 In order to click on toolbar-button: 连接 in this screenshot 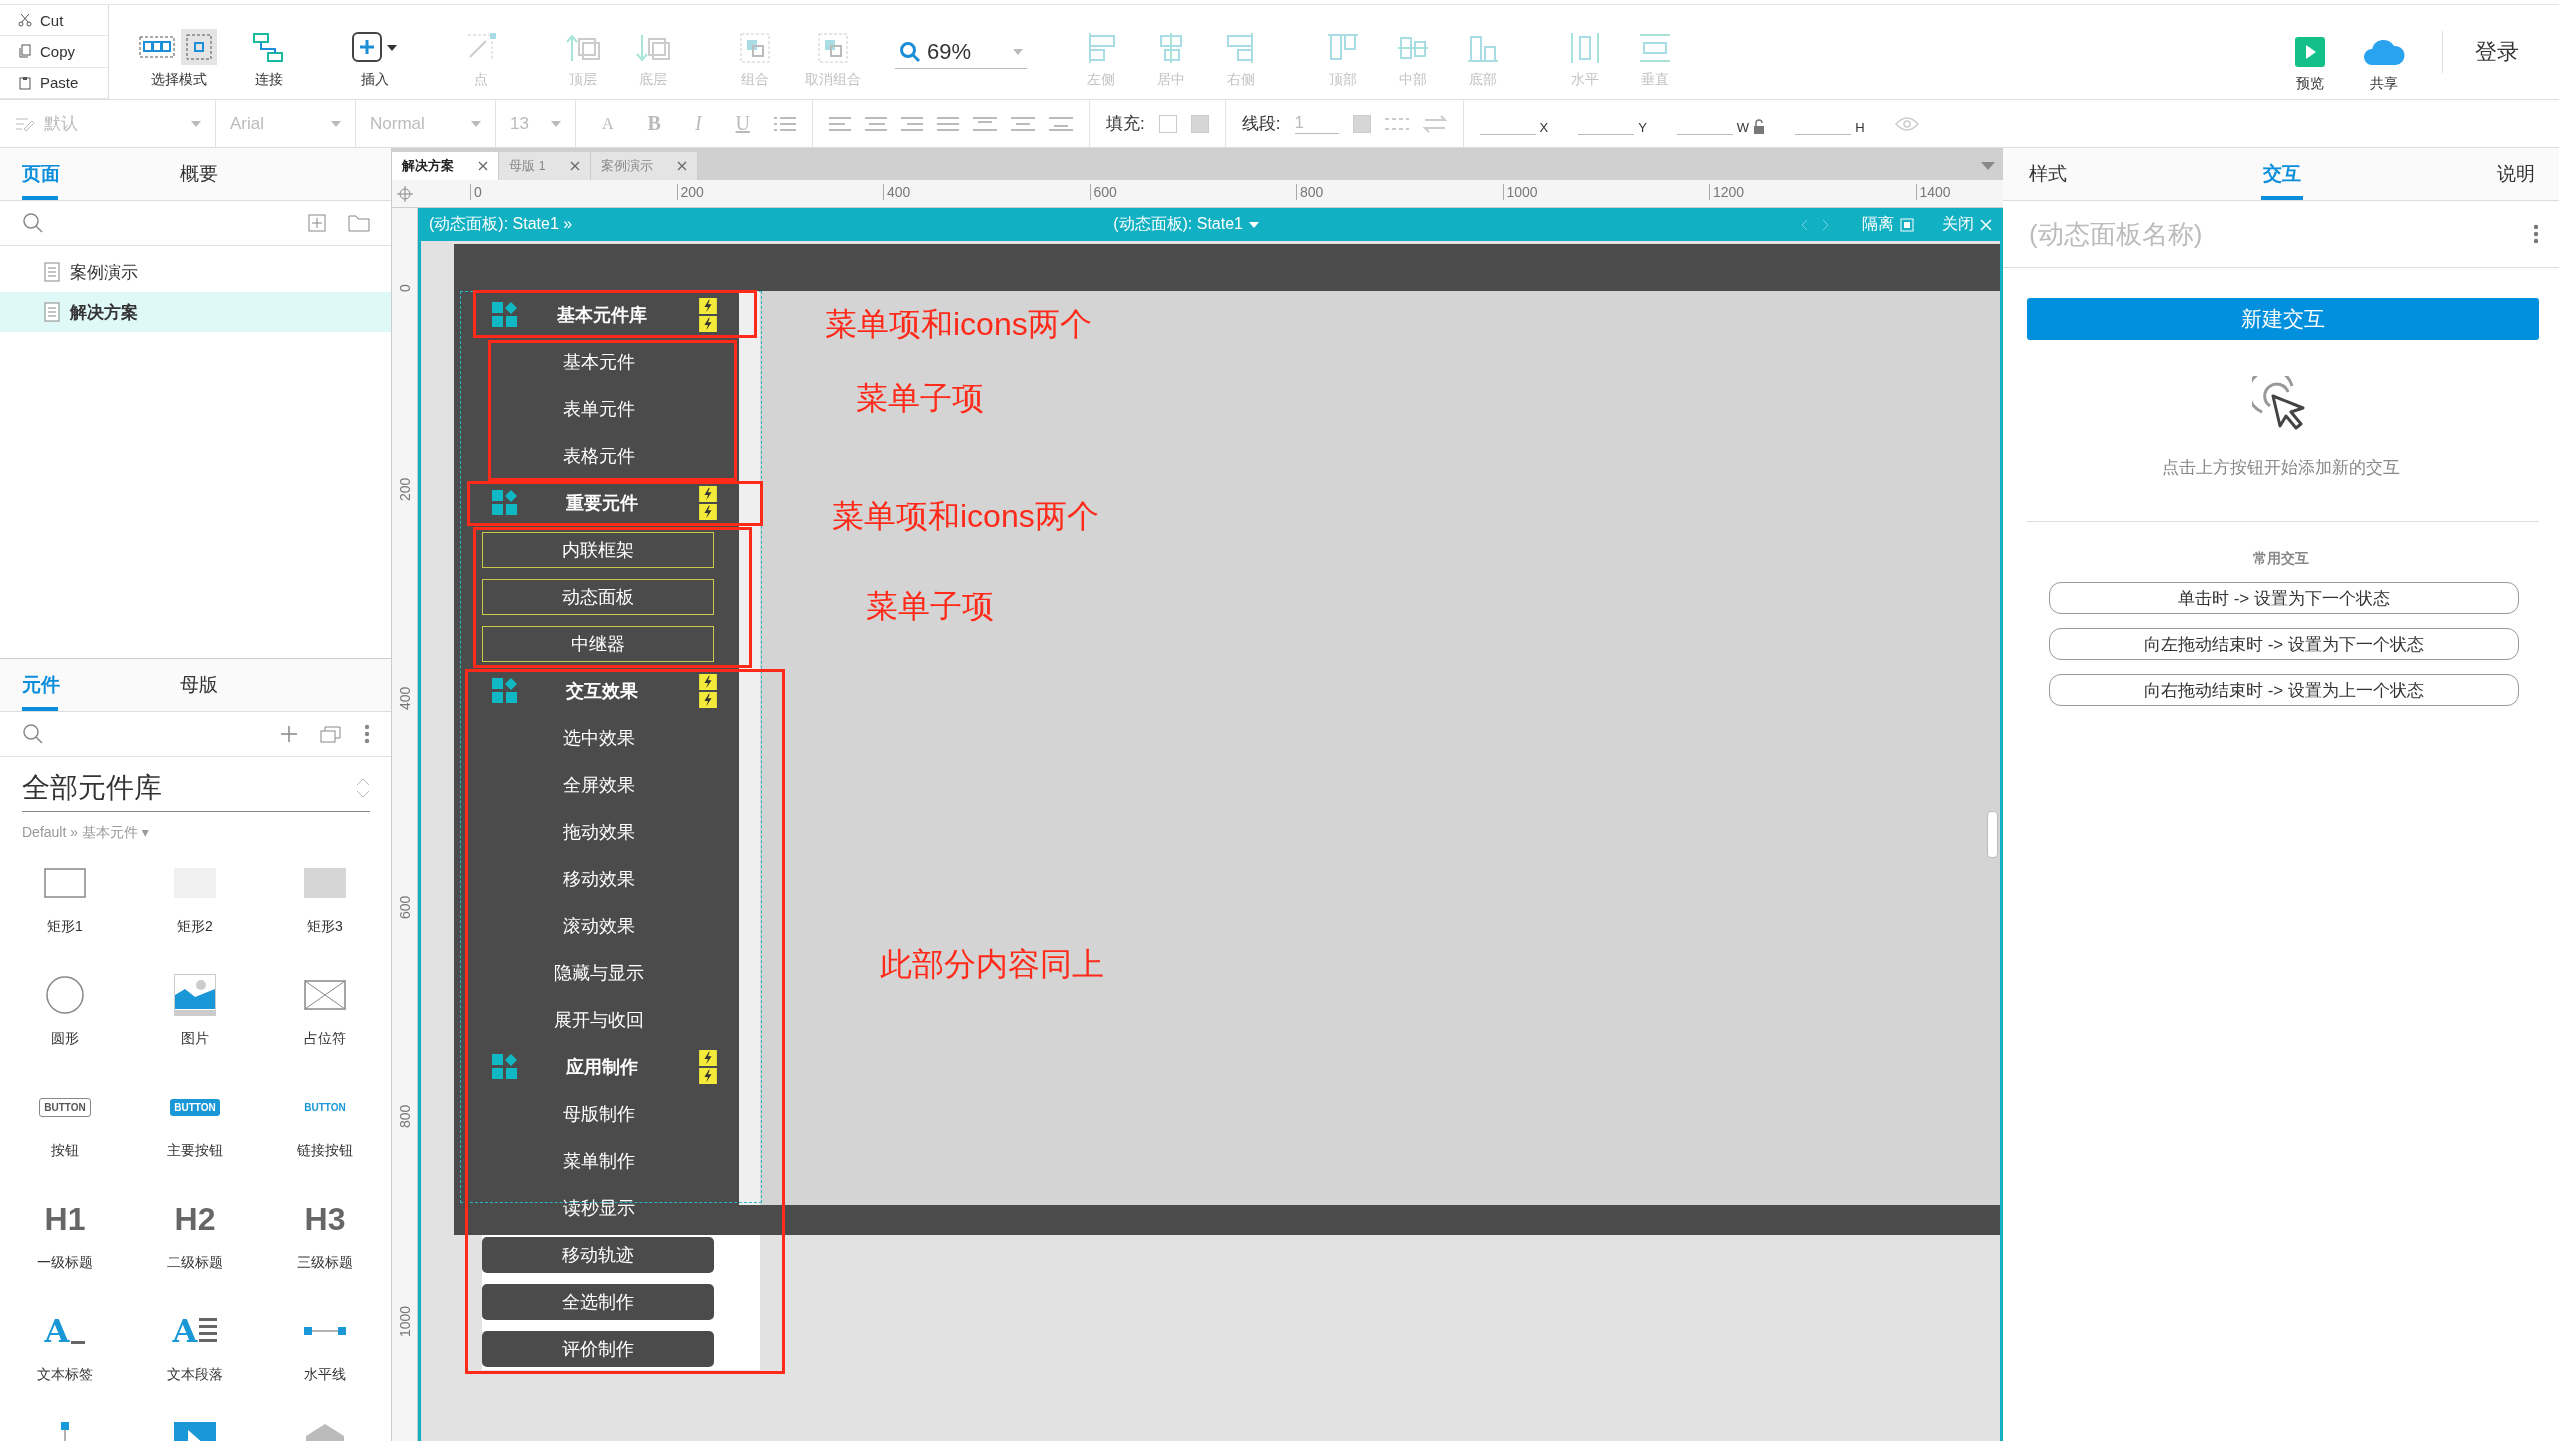, I will do `click(269, 52)`.